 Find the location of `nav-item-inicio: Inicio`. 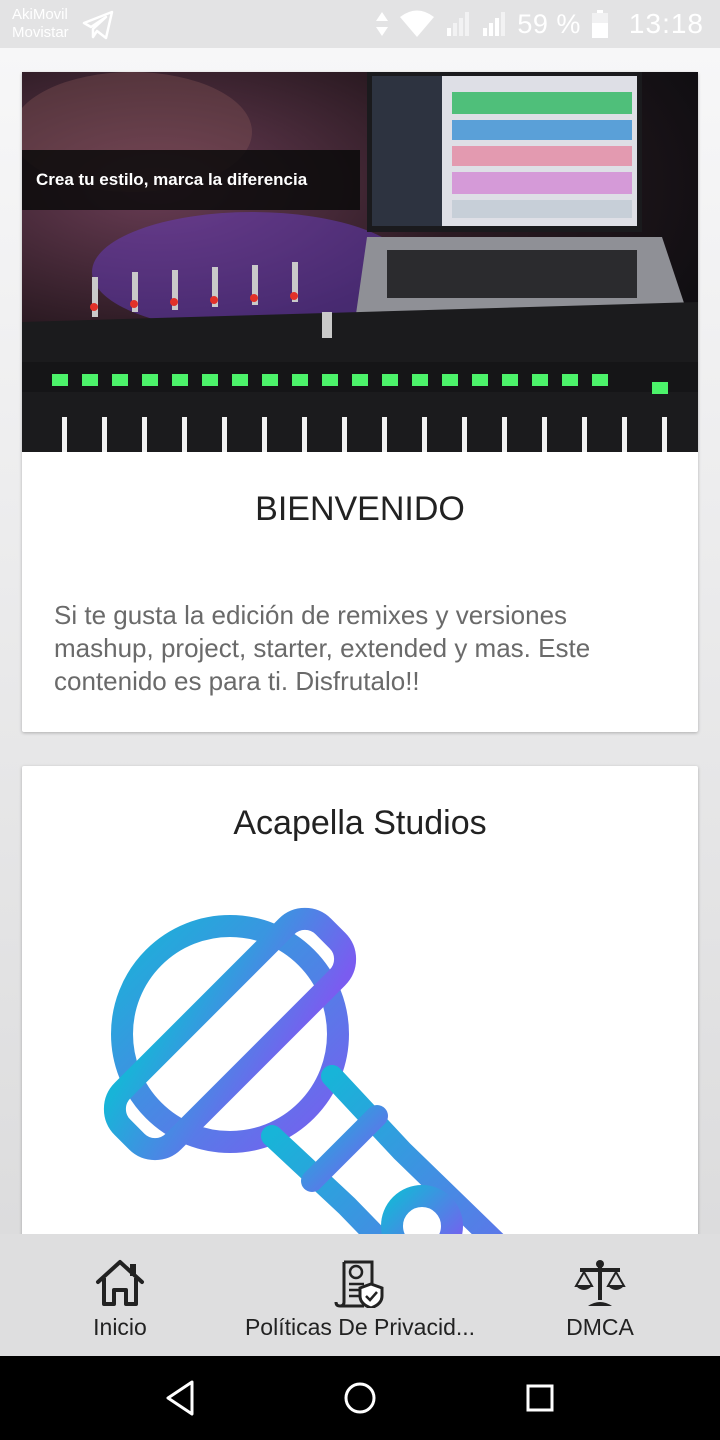

nav-item-inicio: Inicio is located at coordinates (120, 1295).